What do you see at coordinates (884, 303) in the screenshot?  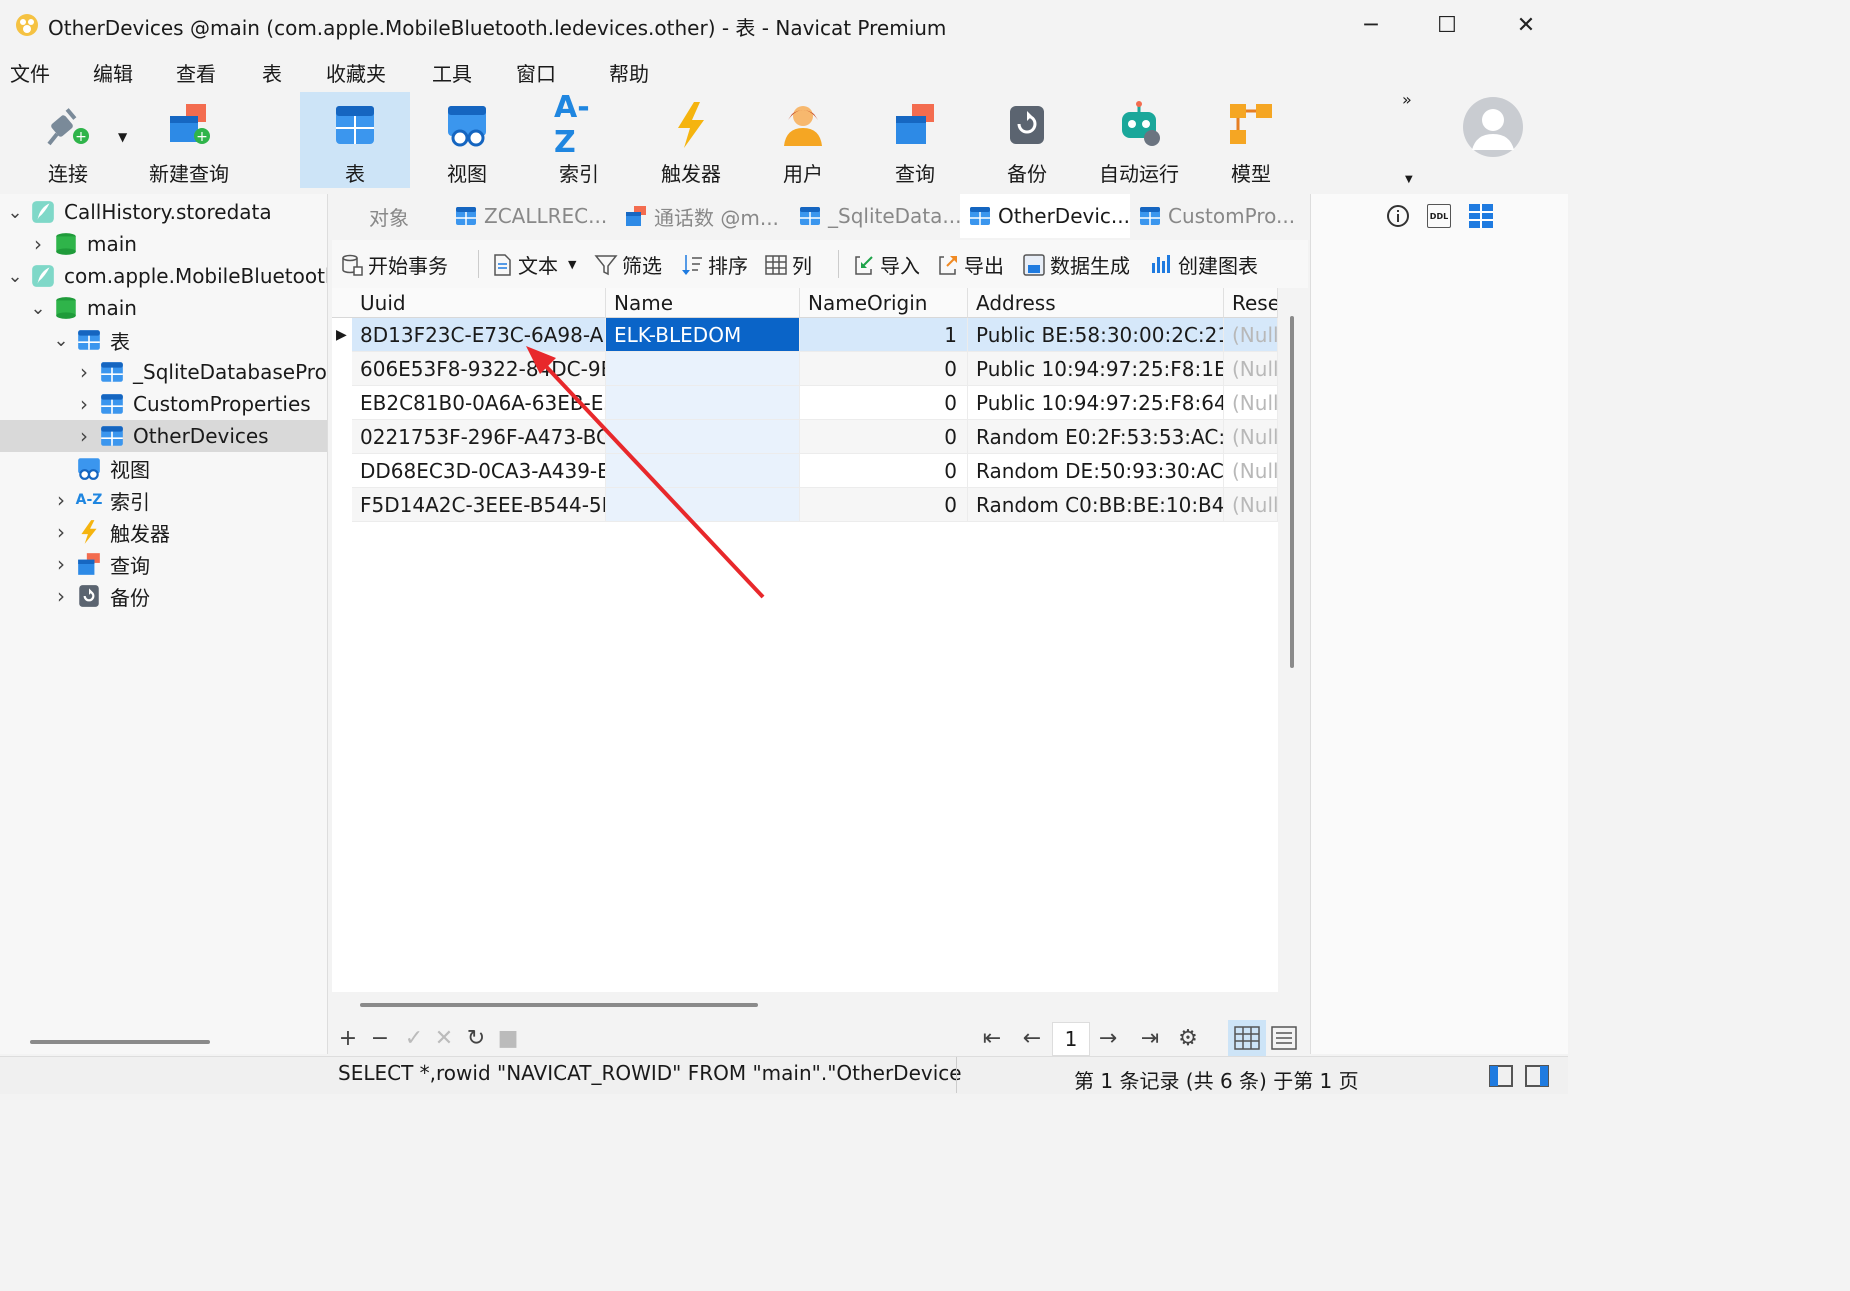 I see `column-header: NameOrigin` at bounding box center [884, 303].